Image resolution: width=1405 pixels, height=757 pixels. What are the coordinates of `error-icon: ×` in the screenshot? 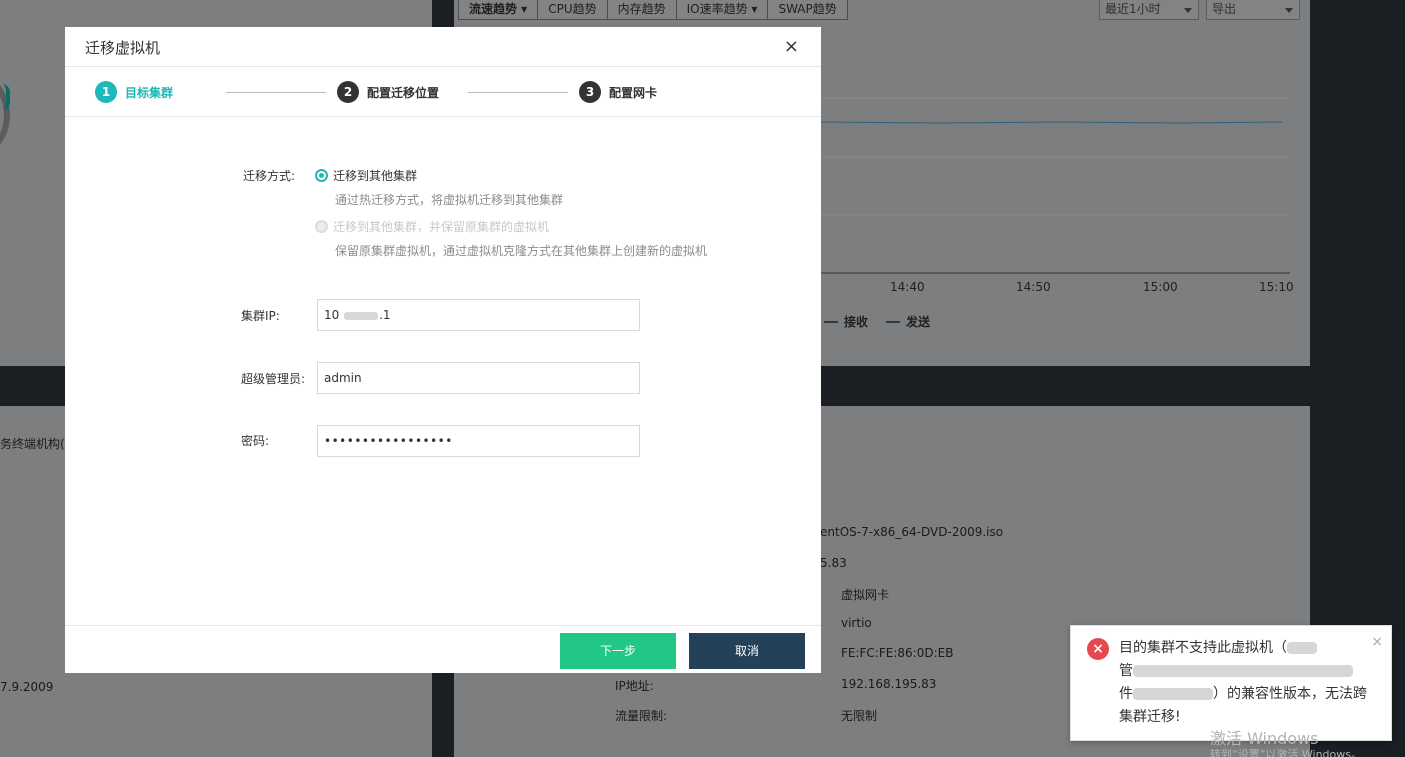 It's located at (1098, 649).